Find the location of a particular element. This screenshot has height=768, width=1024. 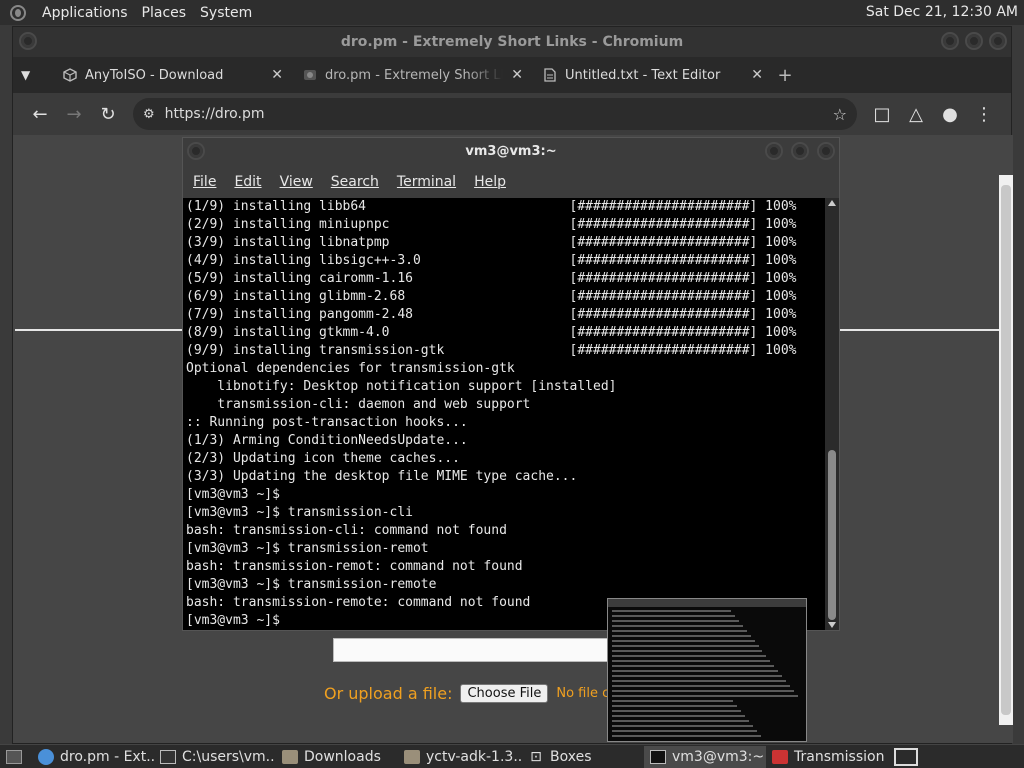

terminal-title: vm3@vm3:~ is located at coordinates (511, 151).